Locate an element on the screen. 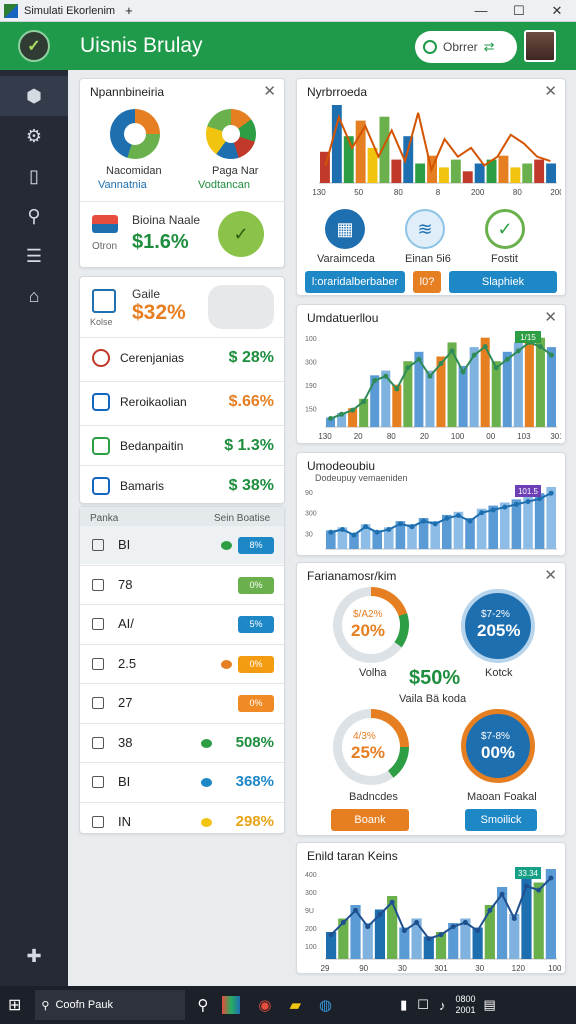  annotation-text: 33.34 is located at coordinates (528, 873).